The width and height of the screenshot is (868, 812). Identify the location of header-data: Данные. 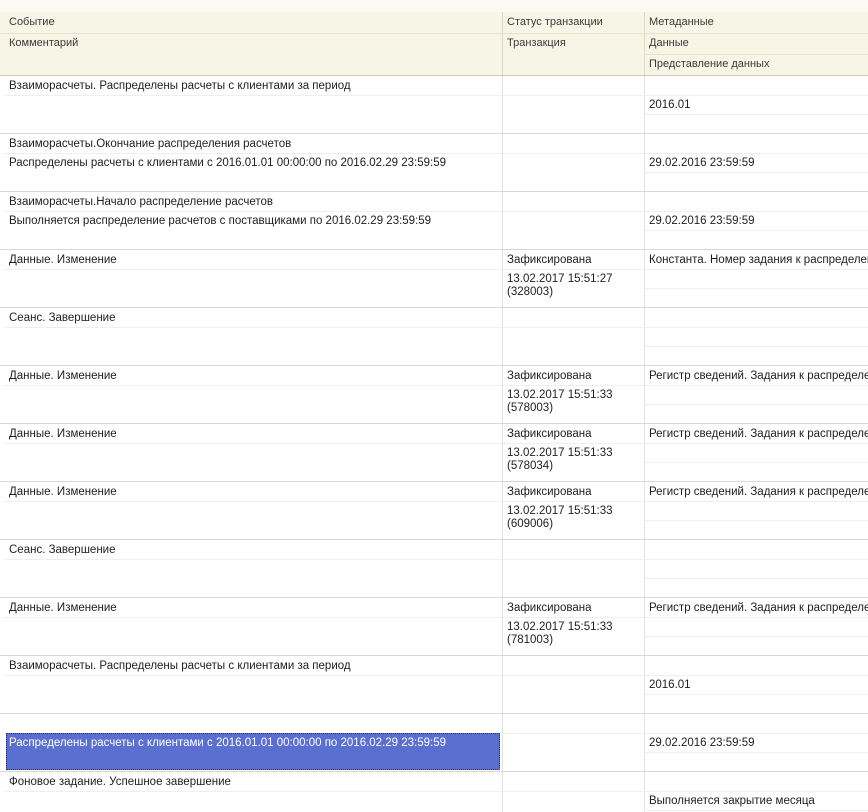
(669, 43).